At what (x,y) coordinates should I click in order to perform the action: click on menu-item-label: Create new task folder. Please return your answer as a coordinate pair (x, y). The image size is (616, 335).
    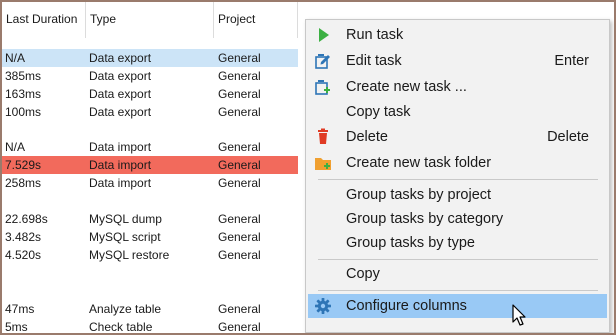
    Looking at the image, I should click on (419, 163).